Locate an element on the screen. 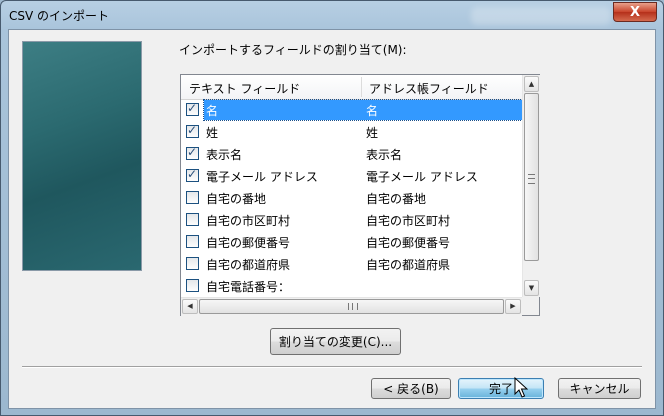 This screenshot has width=664, height=416. close-button: X is located at coordinates (635, 12).